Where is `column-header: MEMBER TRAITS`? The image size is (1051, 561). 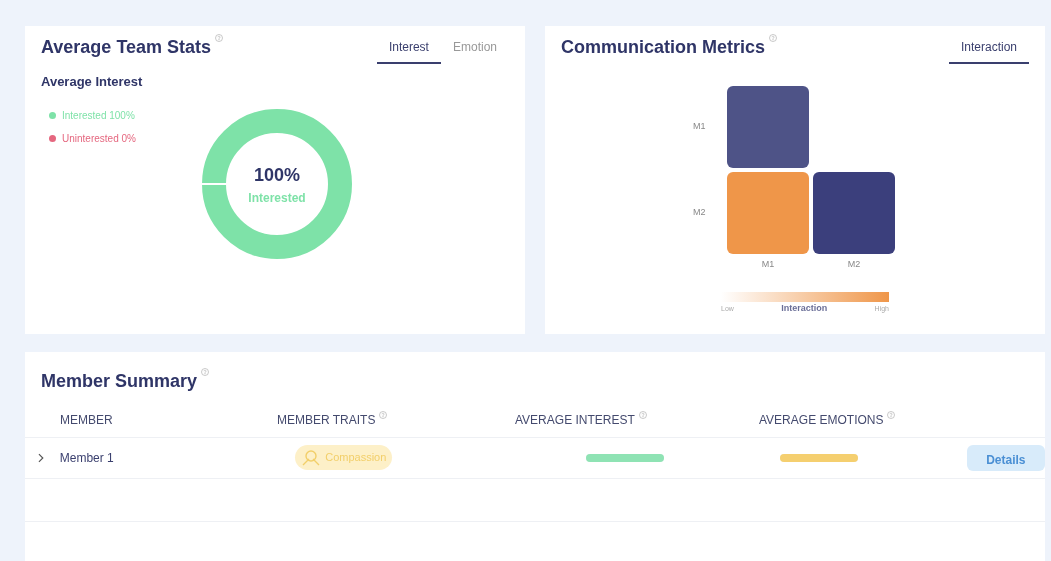 column-header: MEMBER TRAITS is located at coordinates (326, 420).